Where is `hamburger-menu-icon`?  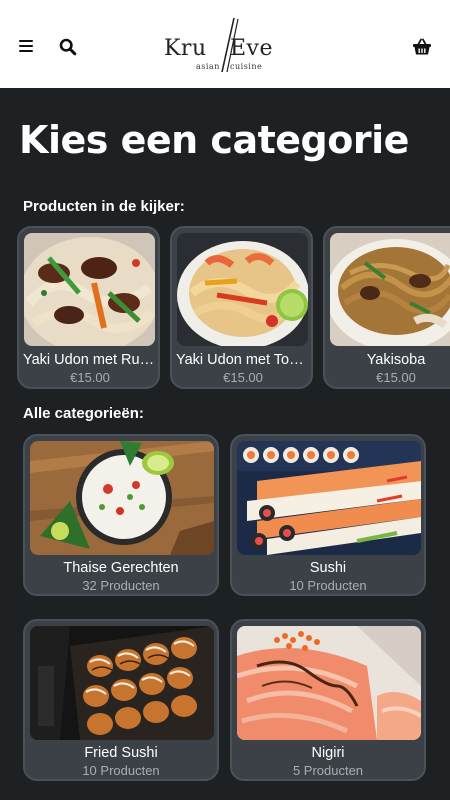
hamburger-menu-icon is located at coordinates (26, 46).